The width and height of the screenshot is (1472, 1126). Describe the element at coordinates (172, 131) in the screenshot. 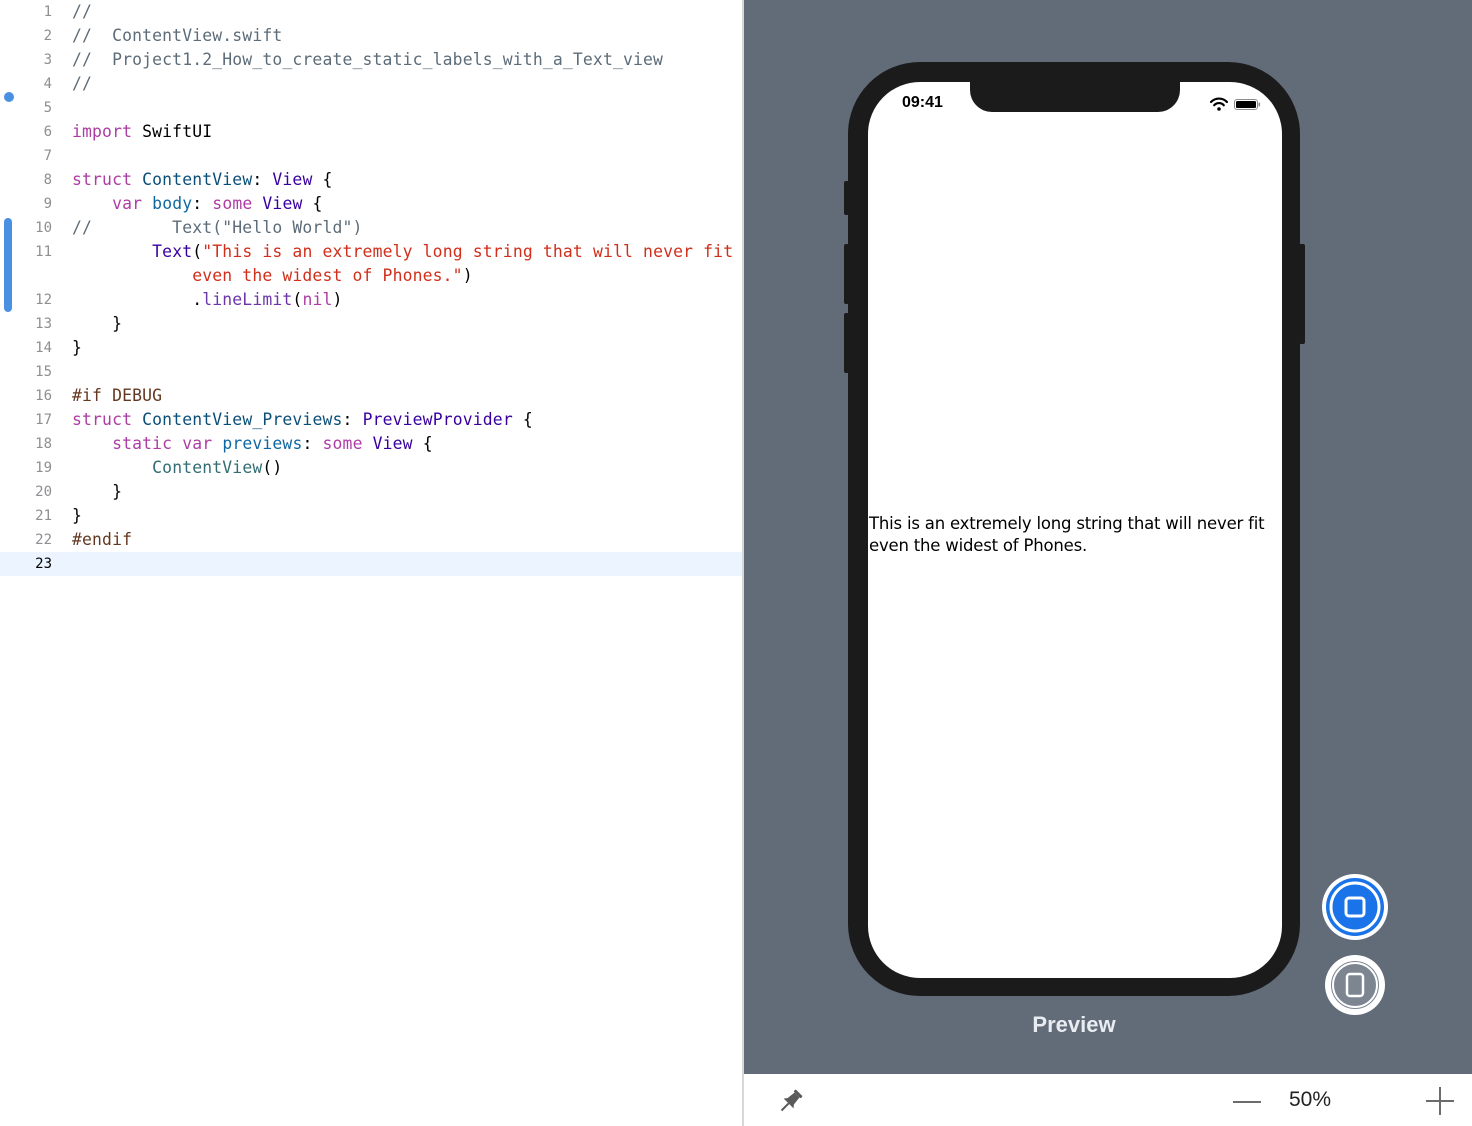

I see `code-token: SwiftUI` at that location.